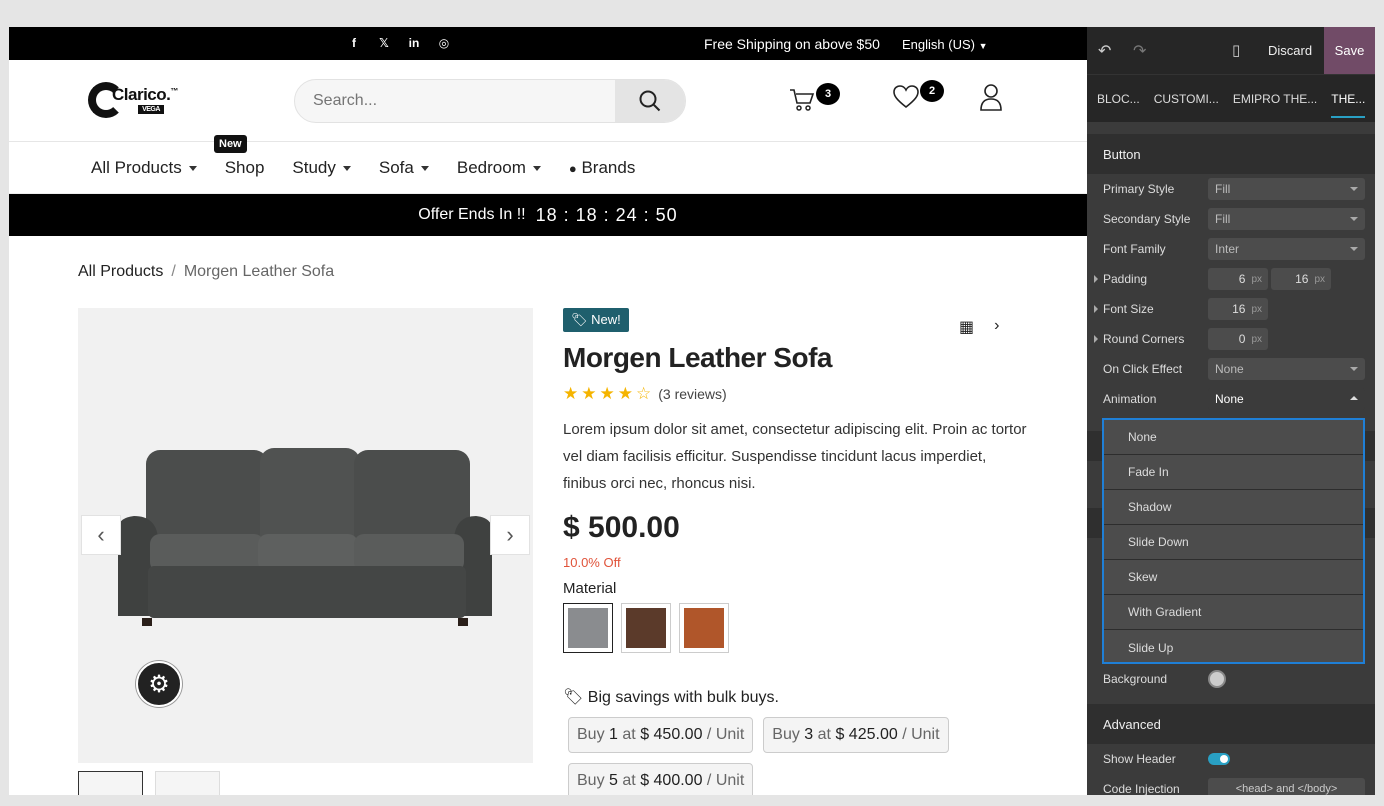  I want to click on language-label: English (US), so click(938, 44).